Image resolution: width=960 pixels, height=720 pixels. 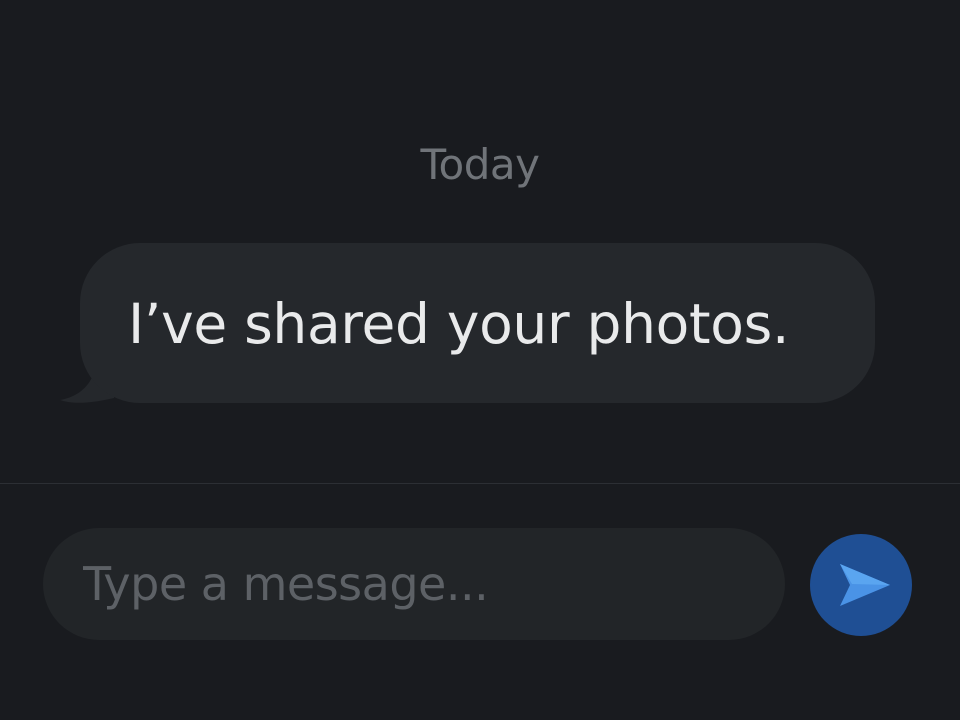 What do you see at coordinates (414, 584) in the screenshot?
I see `message-input` at bounding box center [414, 584].